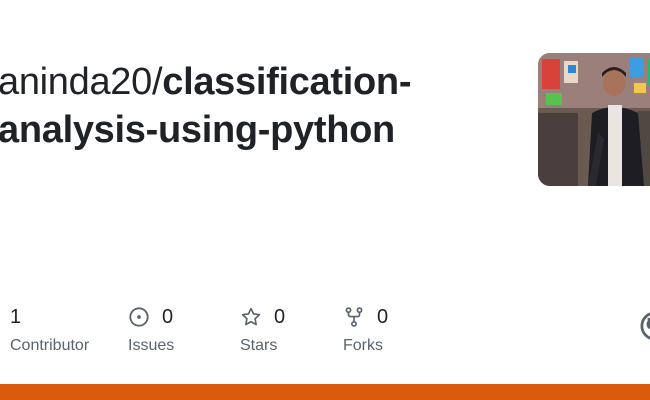 The width and height of the screenshot is (650, 400). Describe the element at coordinates (325, 392) in the screenshot. I see `language-bar` at that location.